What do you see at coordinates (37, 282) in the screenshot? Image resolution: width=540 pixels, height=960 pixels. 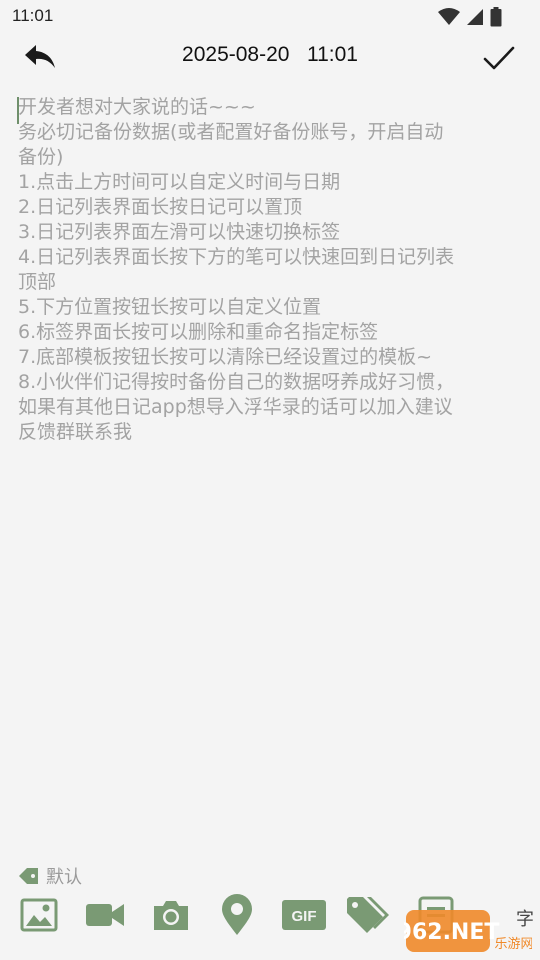 I see `editor-line: 顶部` at bounding box center [37, 282].